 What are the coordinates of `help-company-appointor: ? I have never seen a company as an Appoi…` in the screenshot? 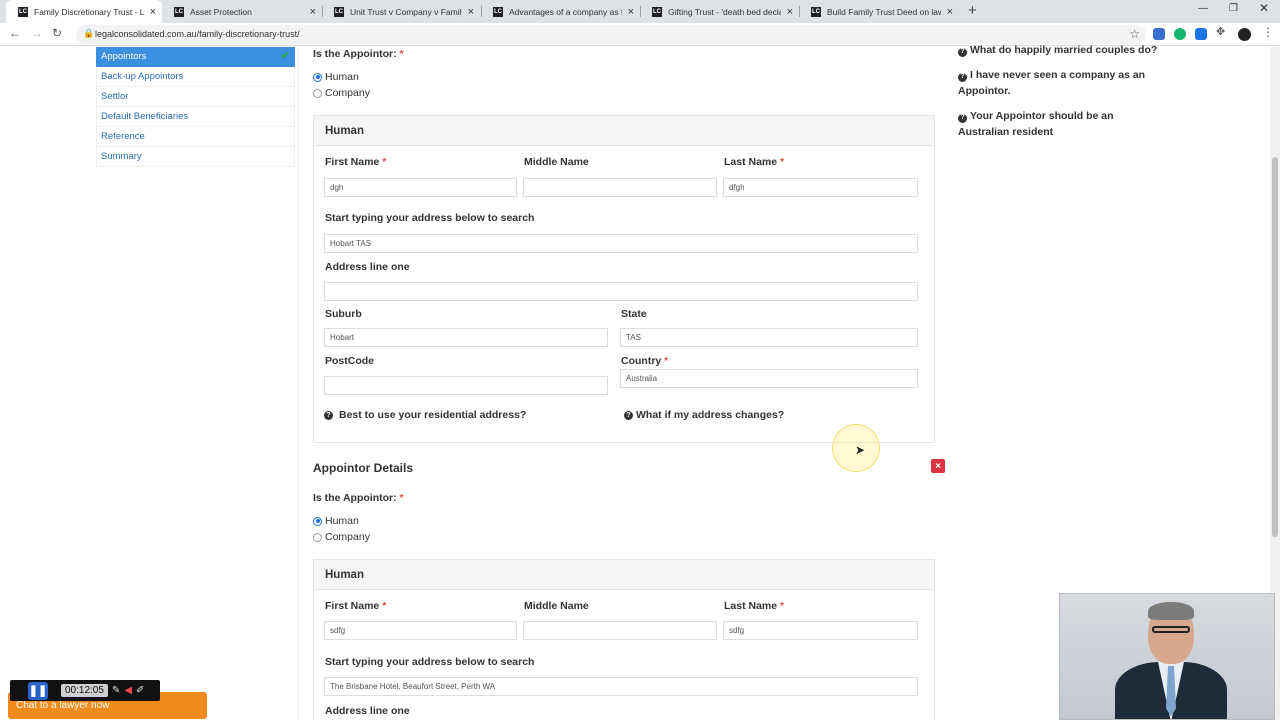 It's located at (1058, 83).